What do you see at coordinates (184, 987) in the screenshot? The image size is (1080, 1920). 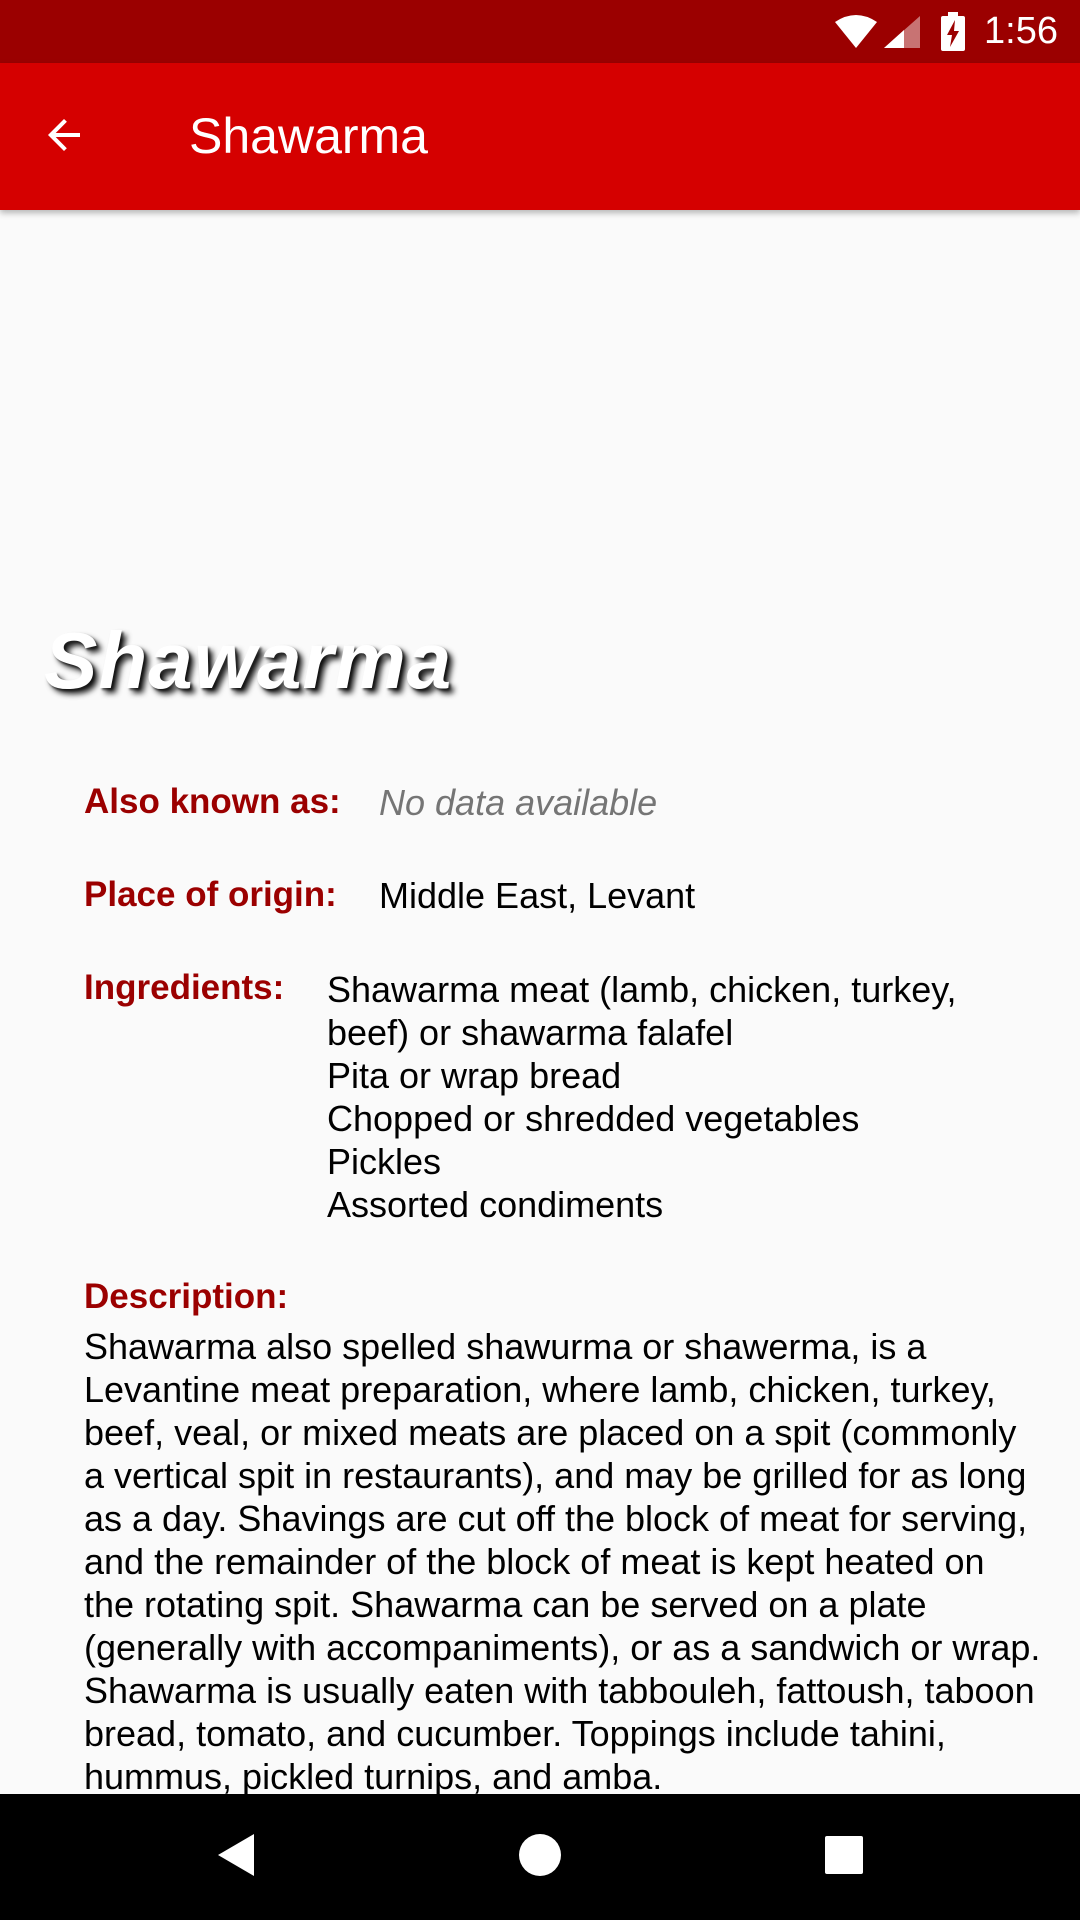 I see `ingredients-label: Ingredients:` at bounding box center [184, 987].